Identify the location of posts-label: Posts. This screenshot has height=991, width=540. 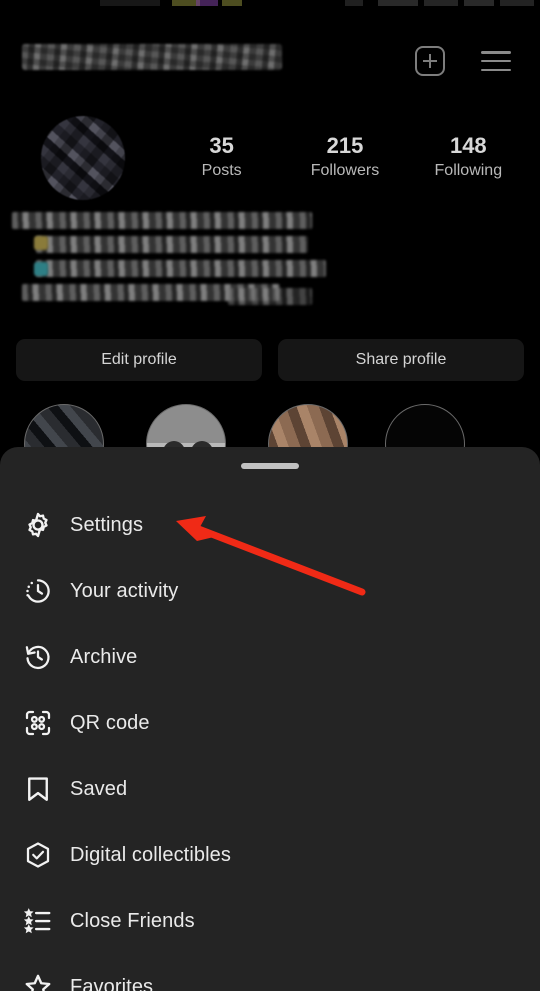
(221, 170).